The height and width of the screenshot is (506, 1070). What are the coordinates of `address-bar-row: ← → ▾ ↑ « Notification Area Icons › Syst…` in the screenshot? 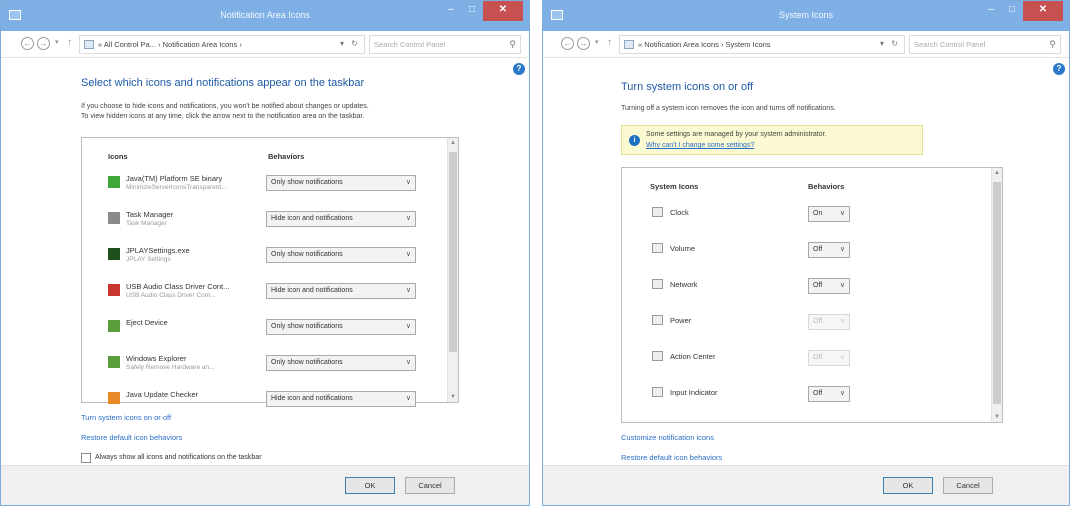 It's located at (806, 44).